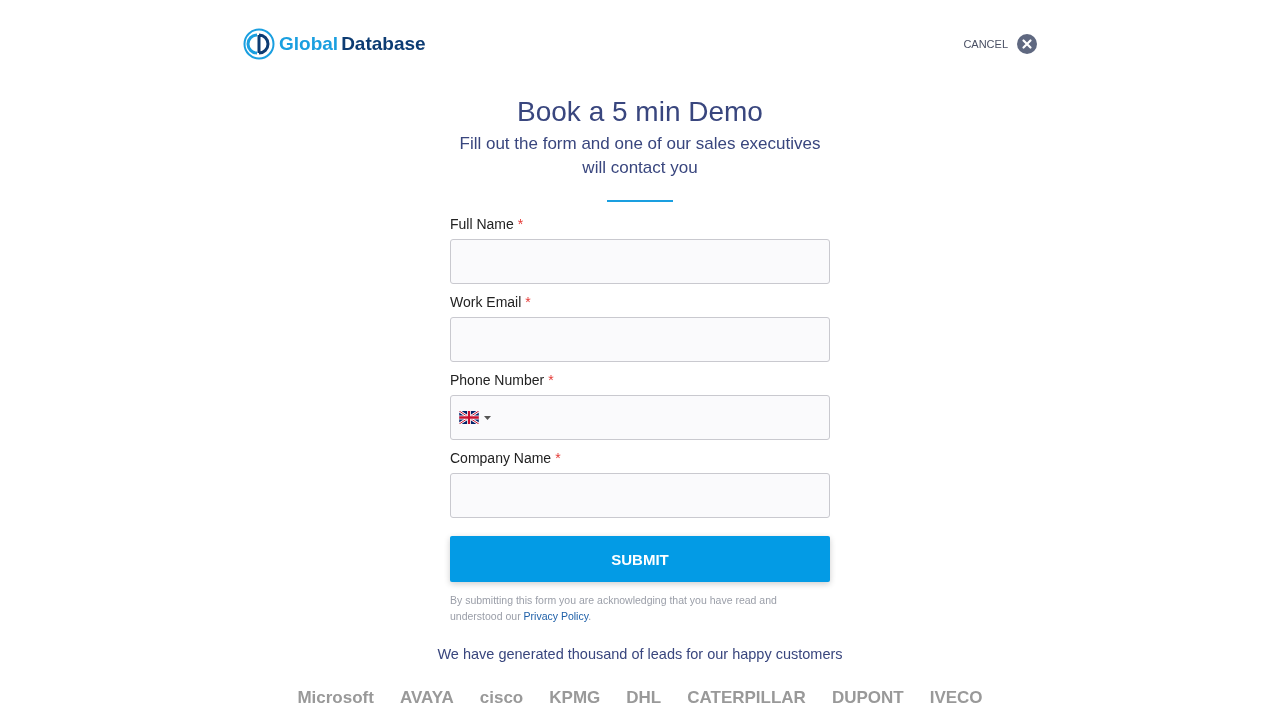 This screenshot has height=720, width=1280. I want to click on phone-field, so click(640, 417).